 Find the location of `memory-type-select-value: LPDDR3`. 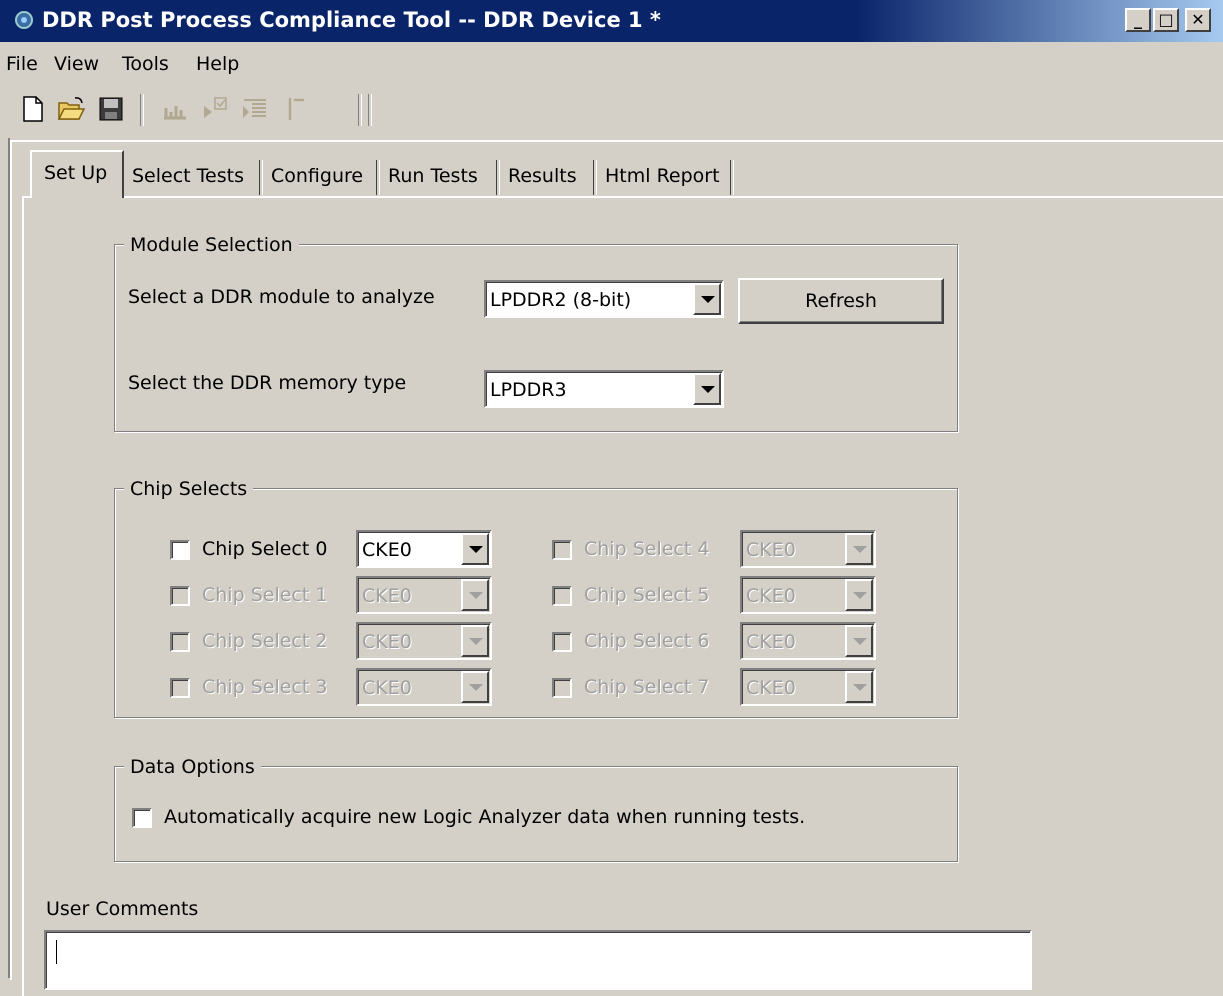

memory-type-select-value: LPDDR3 is located at coordinates (528, 390).